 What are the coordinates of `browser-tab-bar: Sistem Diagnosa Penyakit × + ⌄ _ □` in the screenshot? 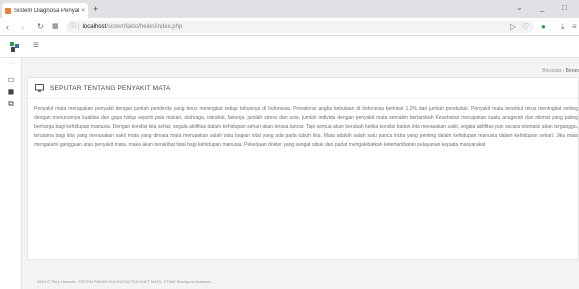 It's located at (289, 9).